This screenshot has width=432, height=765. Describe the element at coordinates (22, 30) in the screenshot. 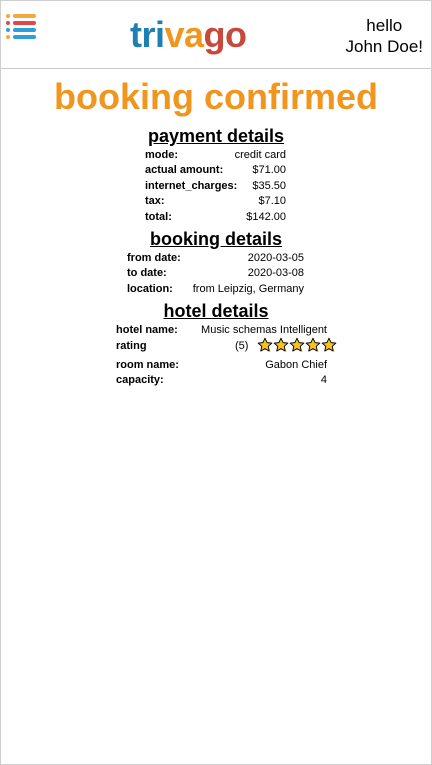

I see `list-menu-icon` at that location.